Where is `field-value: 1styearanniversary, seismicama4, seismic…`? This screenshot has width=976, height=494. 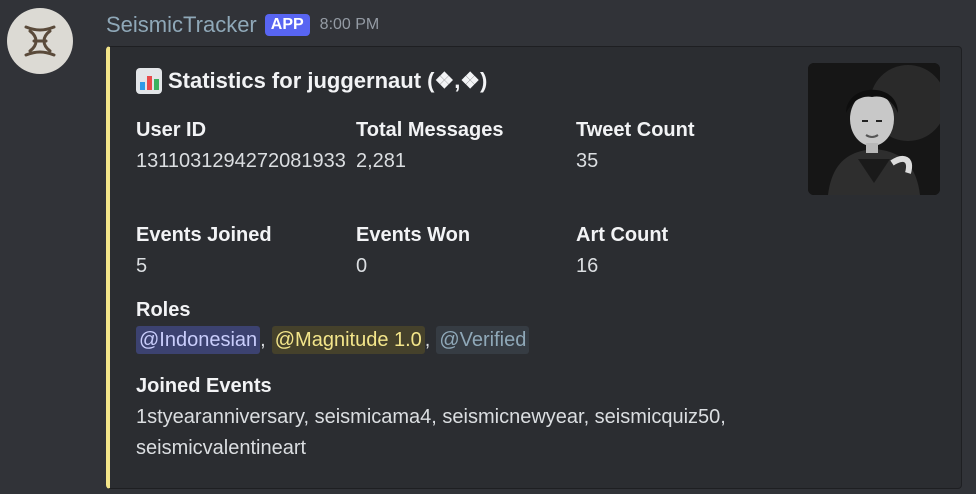
field-value: 1styearanniversary, seismicama4, seismic… is located at coordinates (431, 432).